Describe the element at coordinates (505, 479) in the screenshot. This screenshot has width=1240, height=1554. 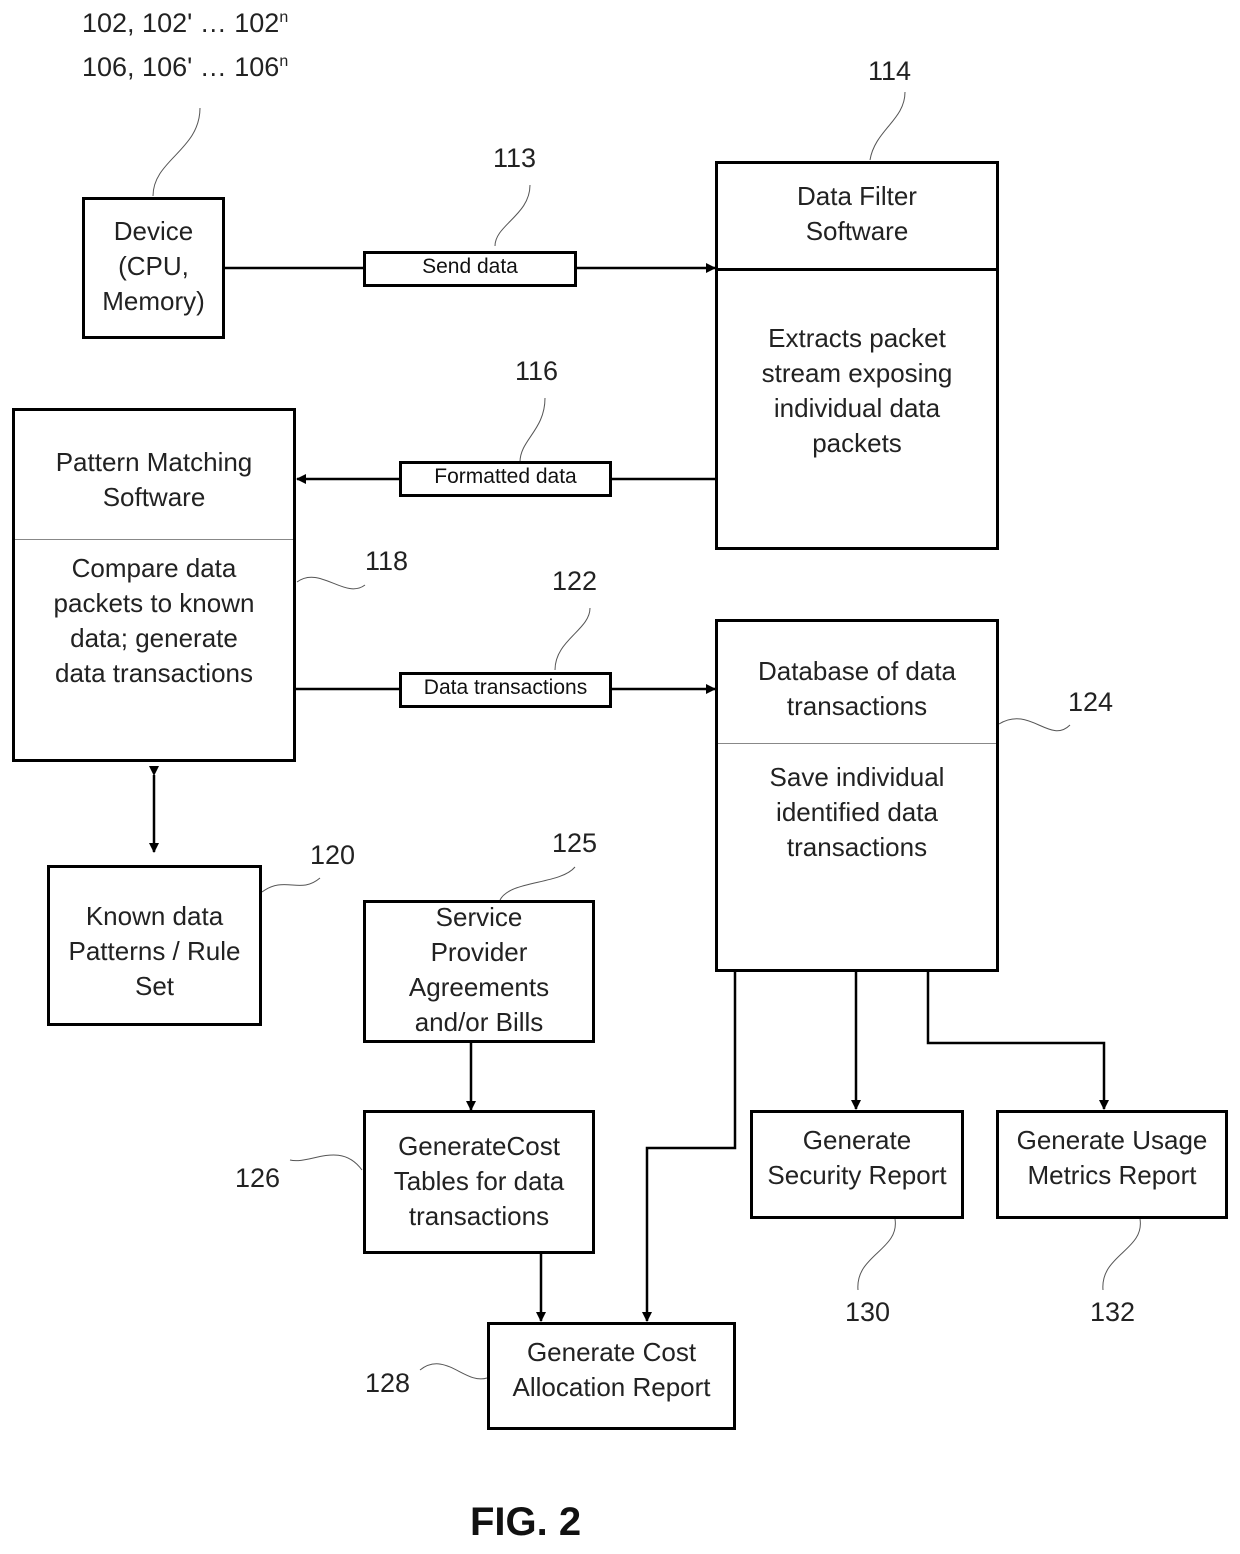
I see `formatted-data-label: Formatted data` at that location.